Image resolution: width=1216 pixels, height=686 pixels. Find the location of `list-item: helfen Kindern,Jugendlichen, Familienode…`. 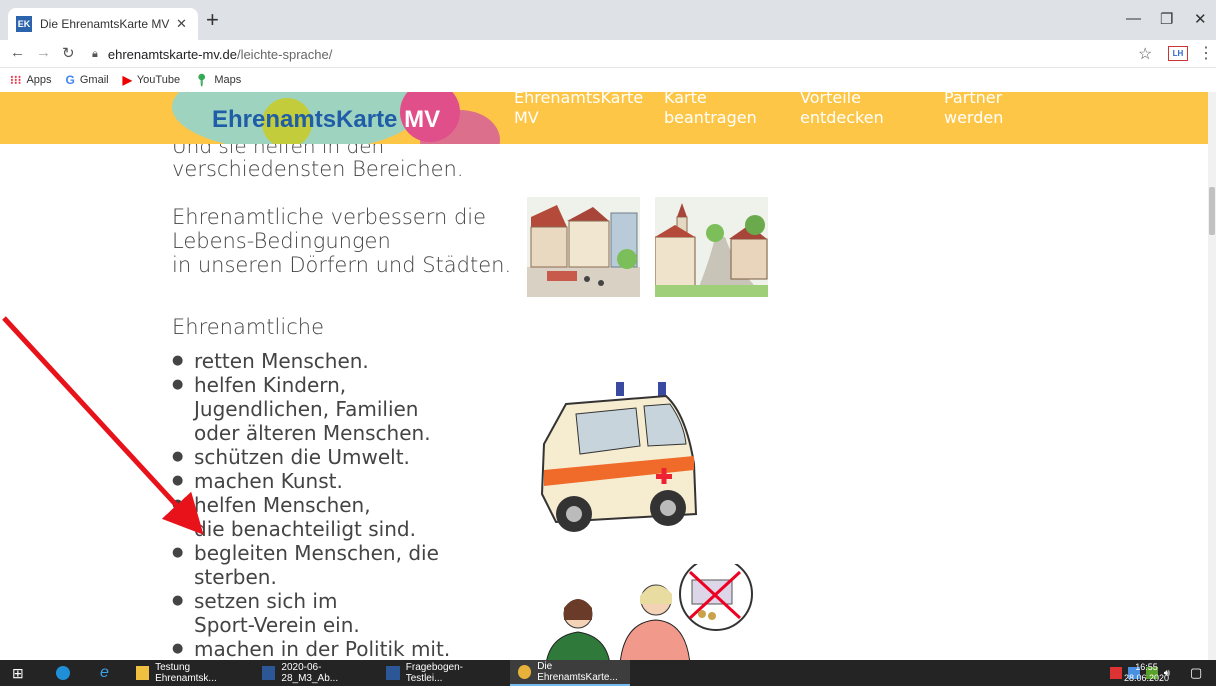

list-item: helfen Kindern,Jugendlichen, Familienode… is located at coordinates (311, 409).